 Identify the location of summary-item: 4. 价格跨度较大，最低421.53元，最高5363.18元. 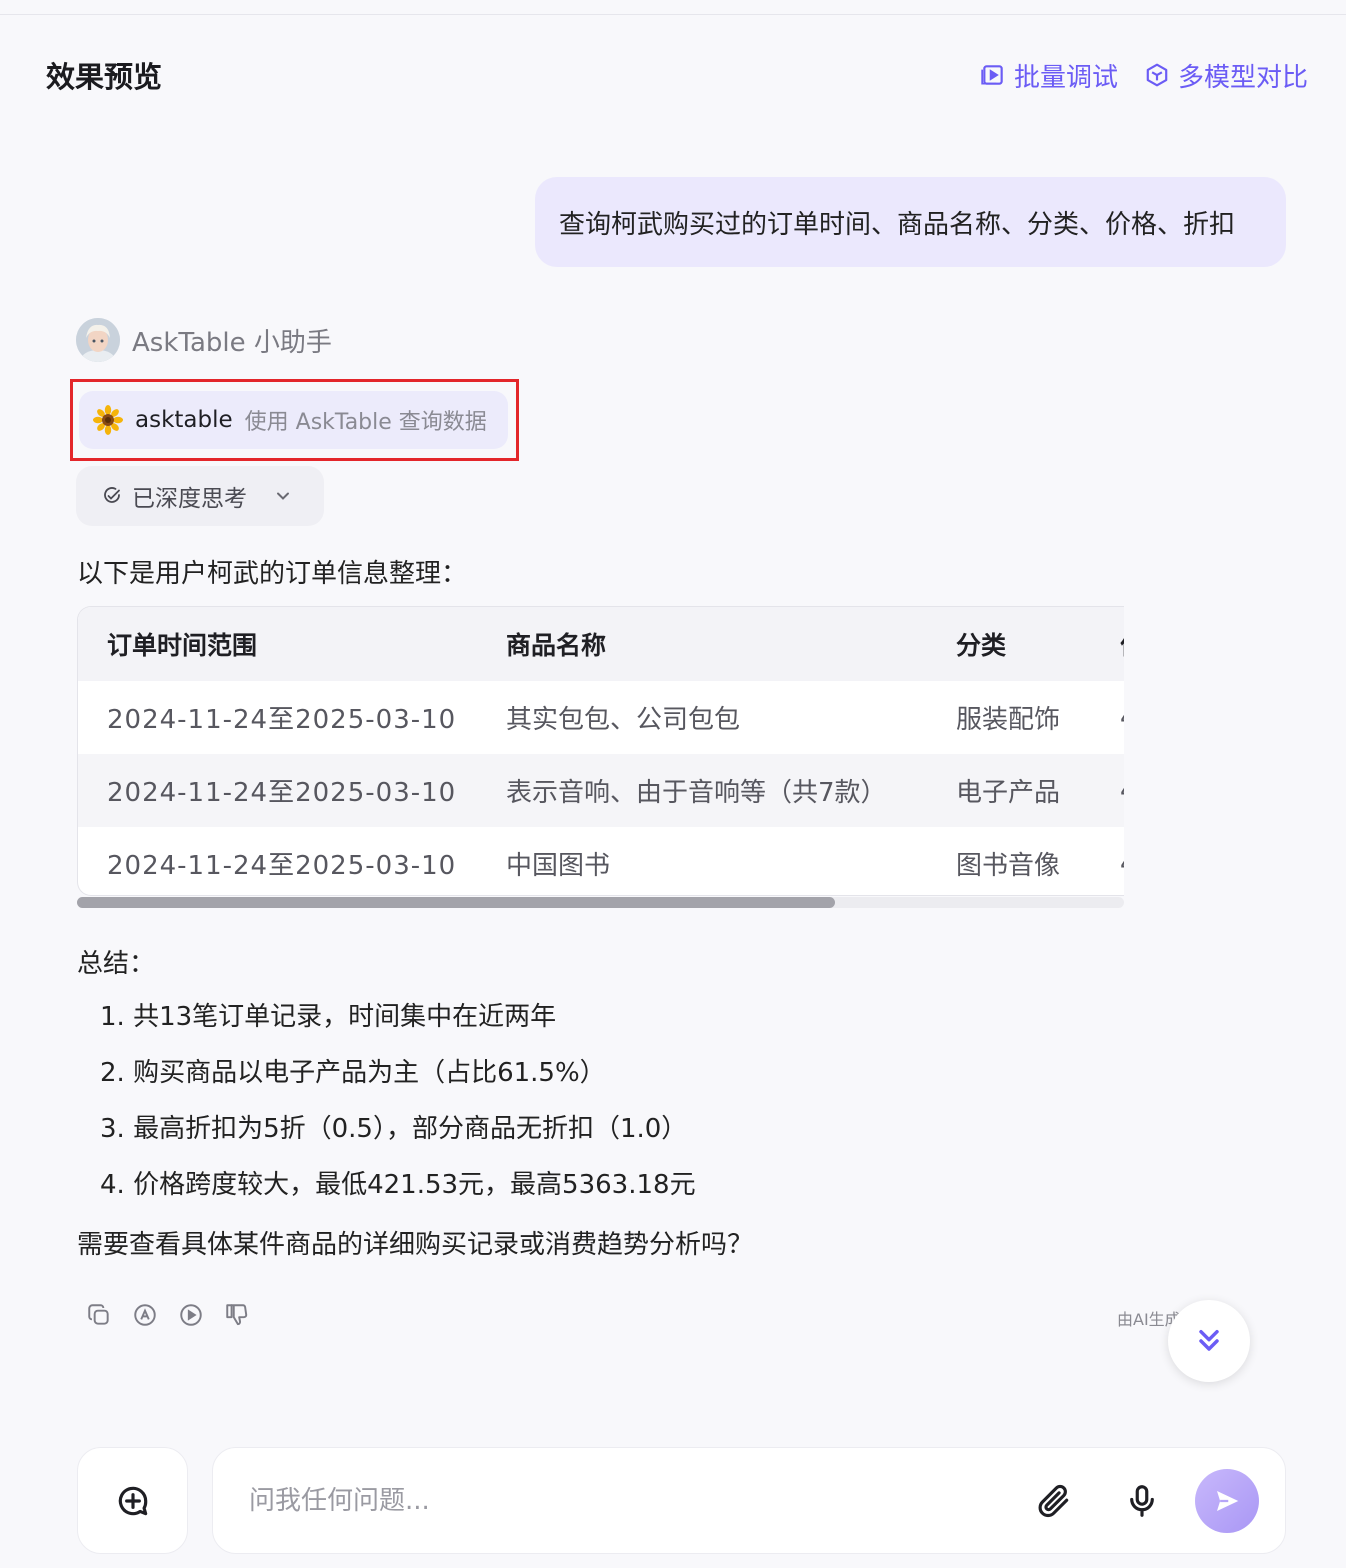
(398, 1185).